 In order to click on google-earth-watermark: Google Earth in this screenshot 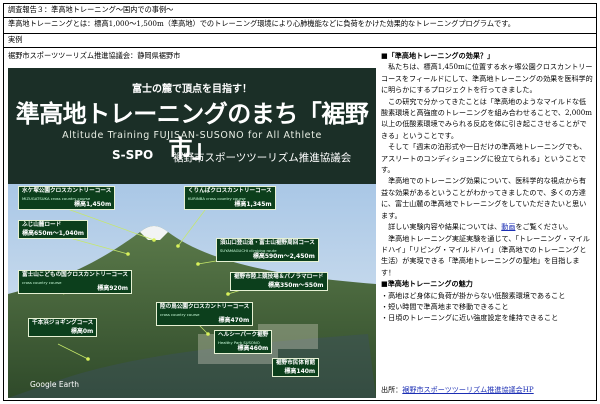, I will do `click(54, 384)`.